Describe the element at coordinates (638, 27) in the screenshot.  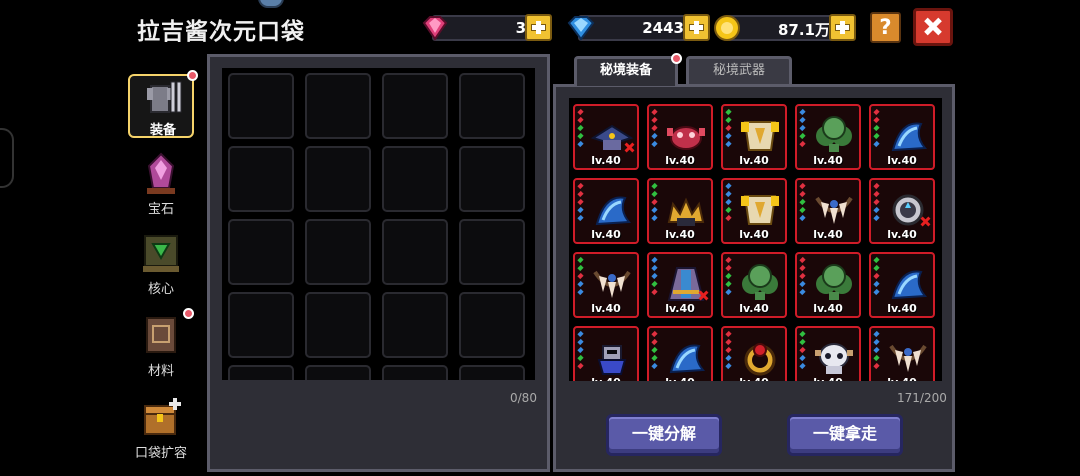
I see `currency-blue-diamond: 2443` at that location.